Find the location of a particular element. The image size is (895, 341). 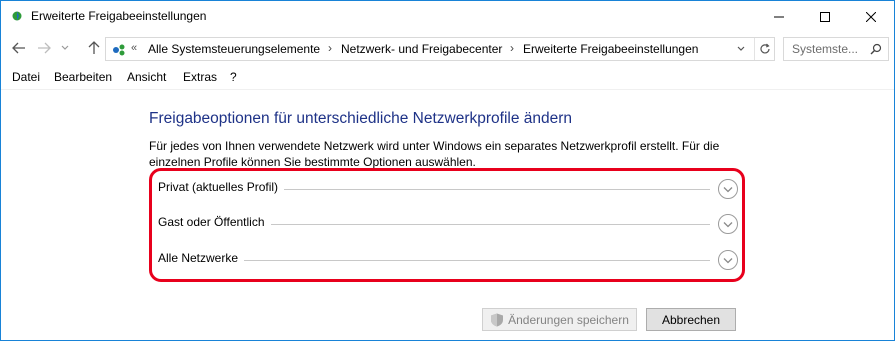

arrow-right-icon is located at coordinates (44, 48).